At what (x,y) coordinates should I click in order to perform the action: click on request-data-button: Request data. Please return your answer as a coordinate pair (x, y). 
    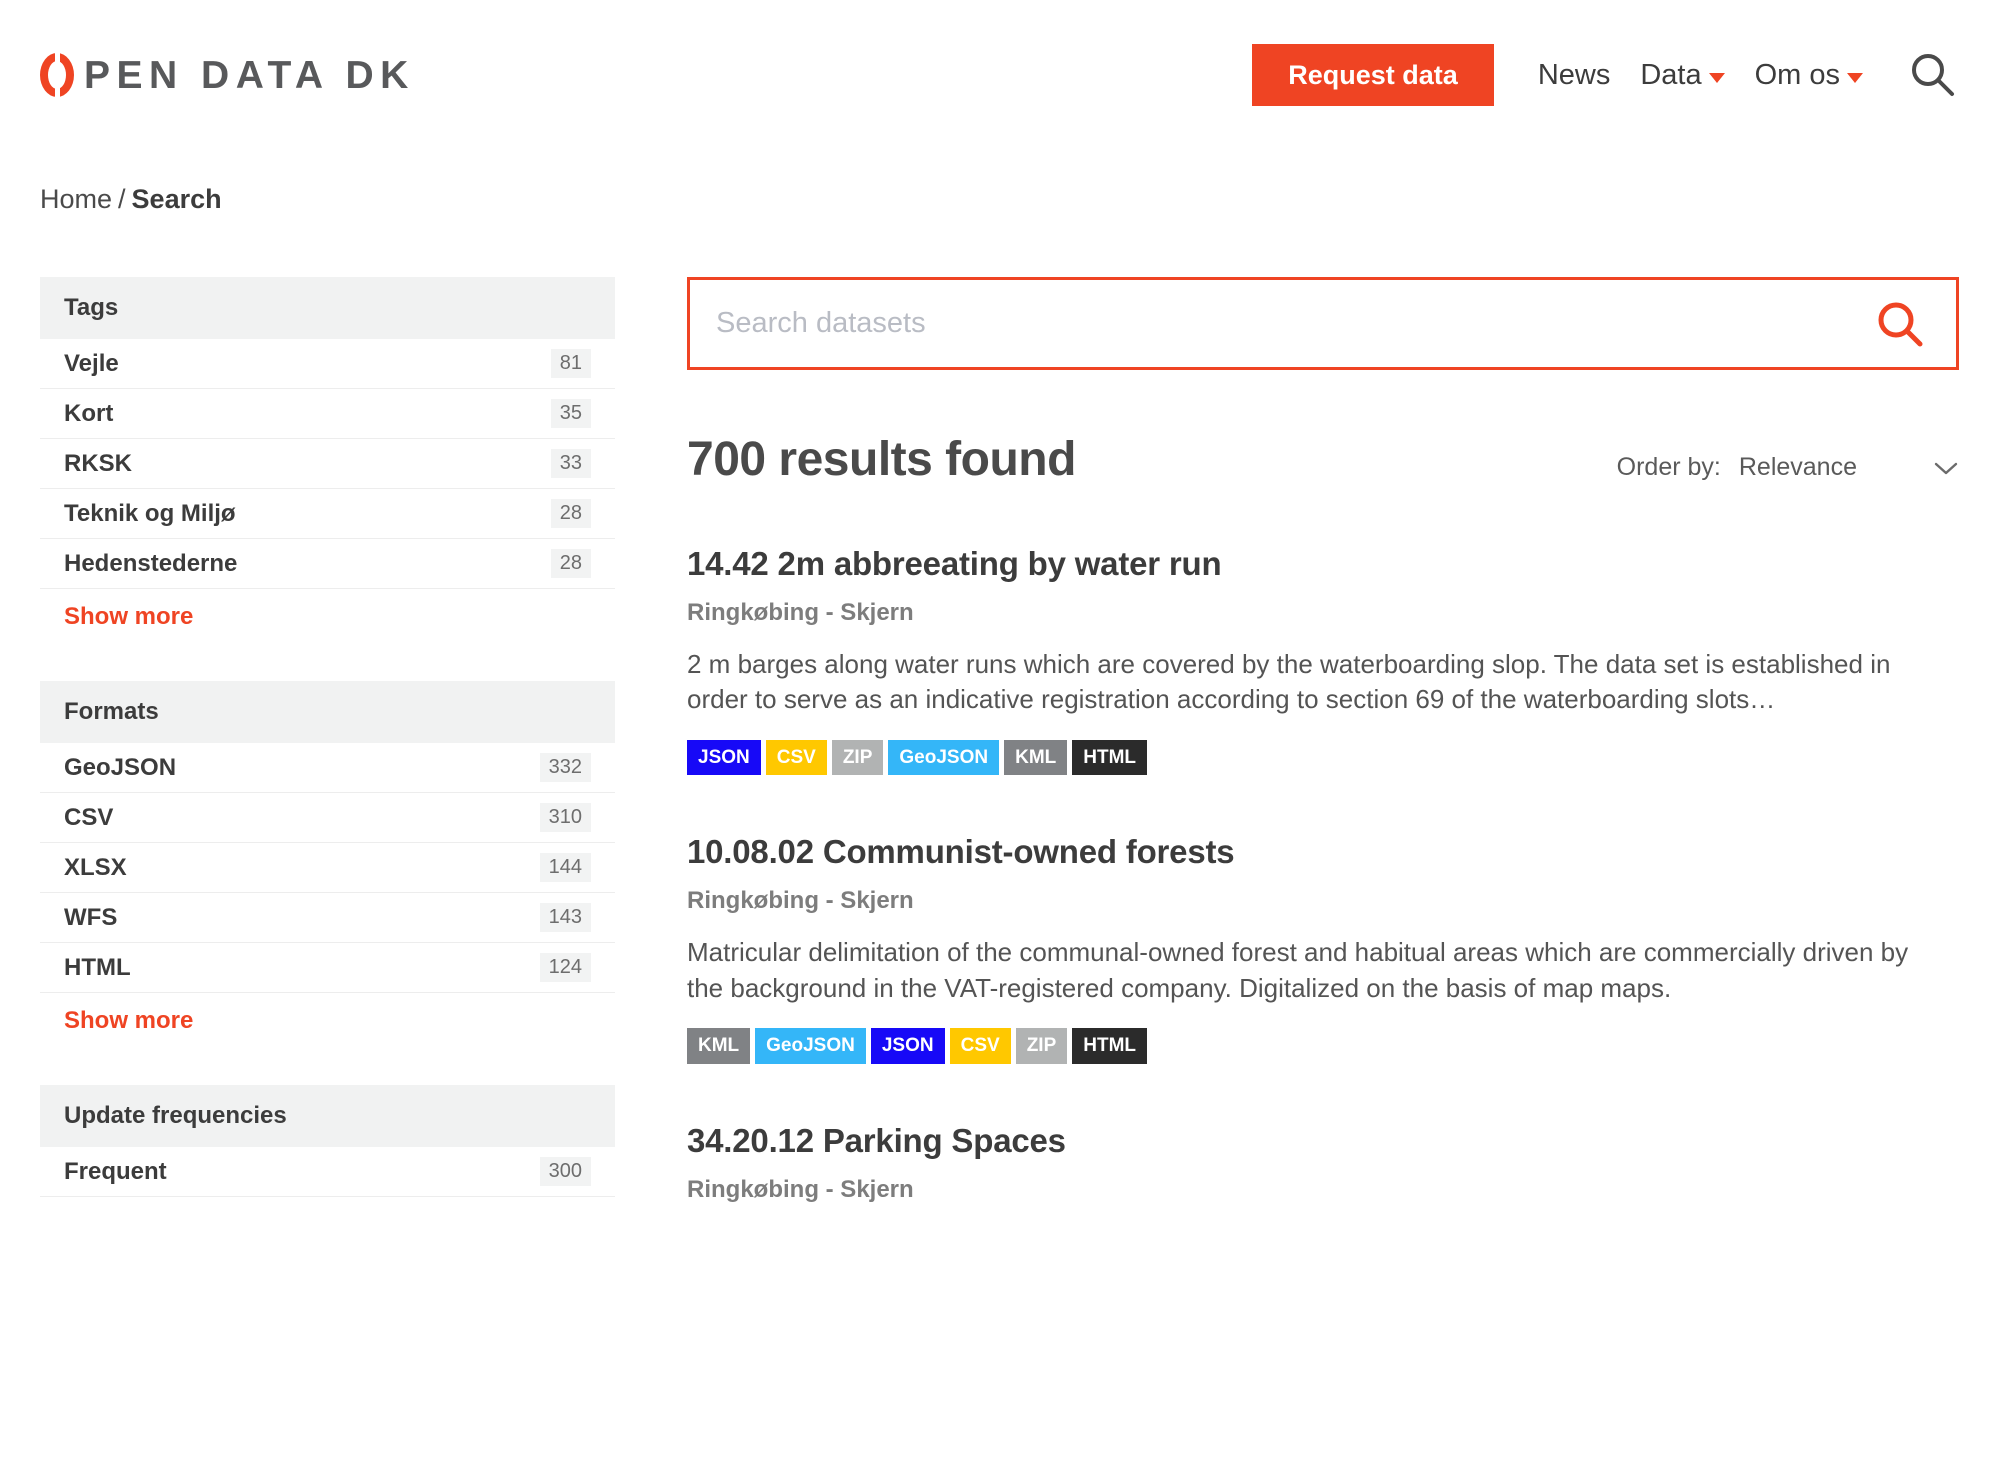
    Looking at the image, I should click on (1373, 75).